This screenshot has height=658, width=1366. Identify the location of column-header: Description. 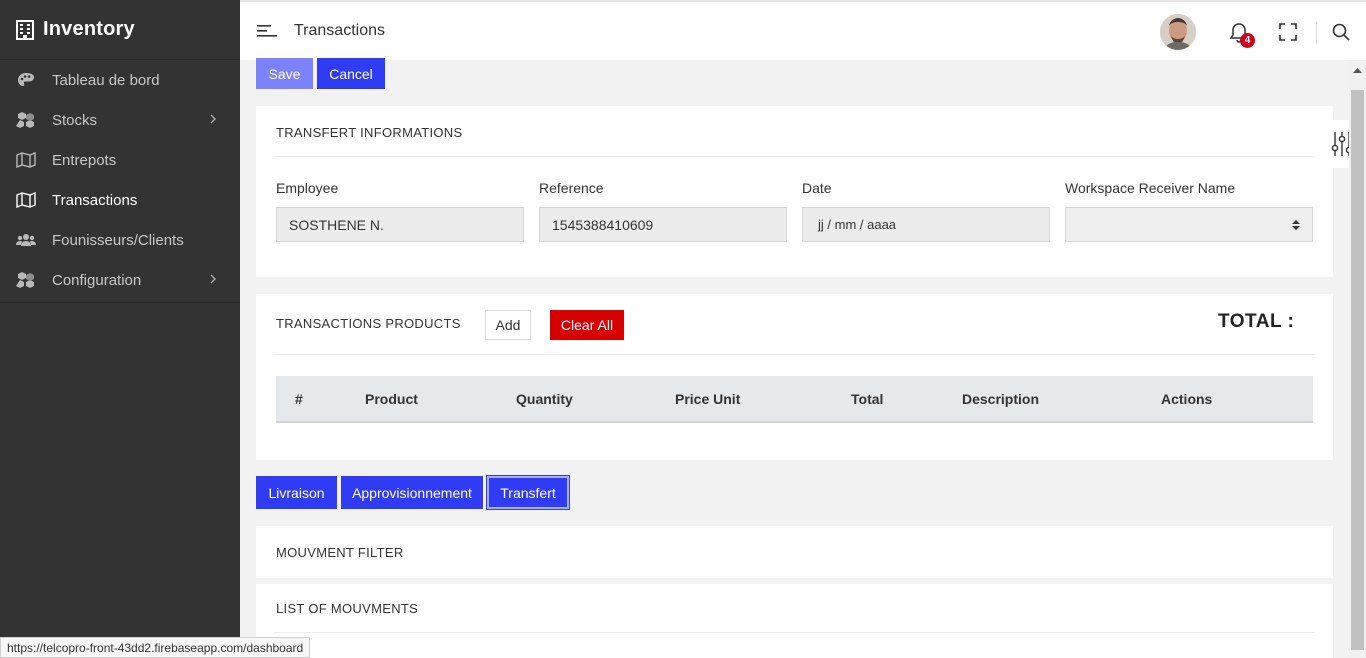
(1000, 399).